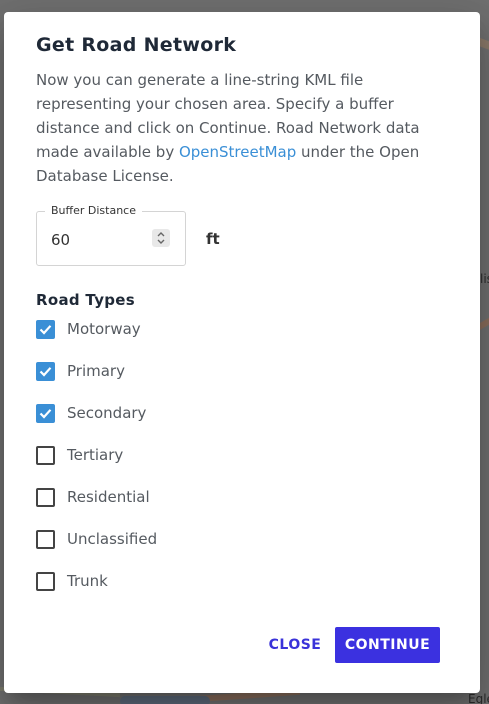 Image resolution: width=489 pixels, height=704 pixels. Describe the element at coordinates (295, 645) in the screenshot. I see `close-button: CLOSE` at that location.